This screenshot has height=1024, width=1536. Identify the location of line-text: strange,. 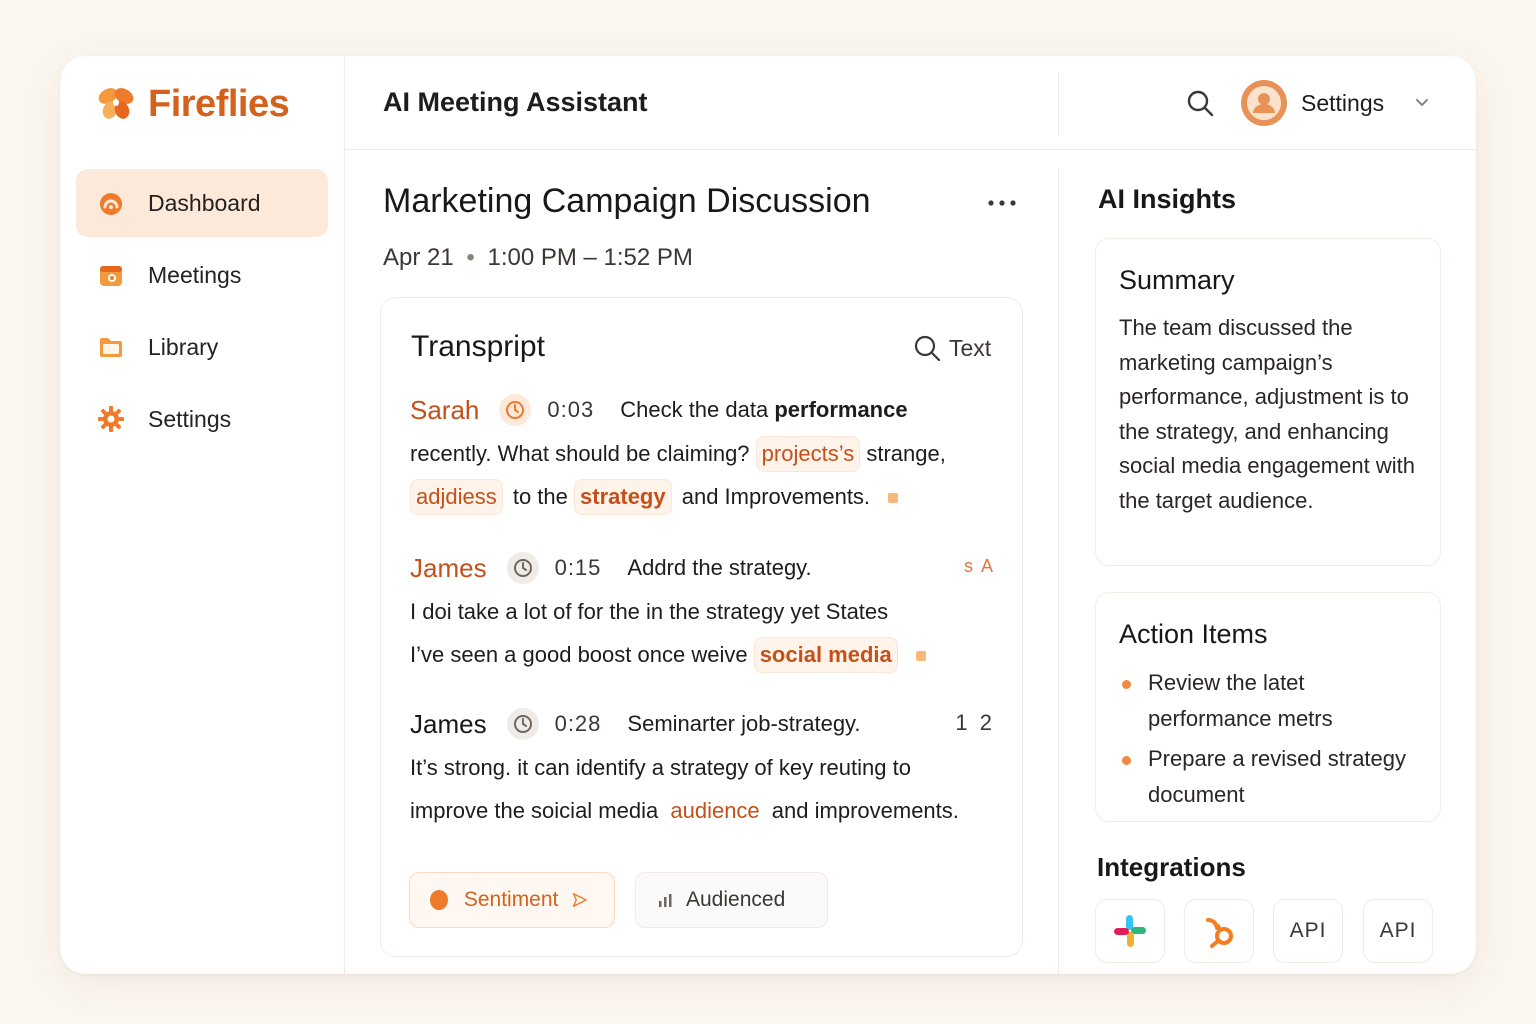
(906, 453).